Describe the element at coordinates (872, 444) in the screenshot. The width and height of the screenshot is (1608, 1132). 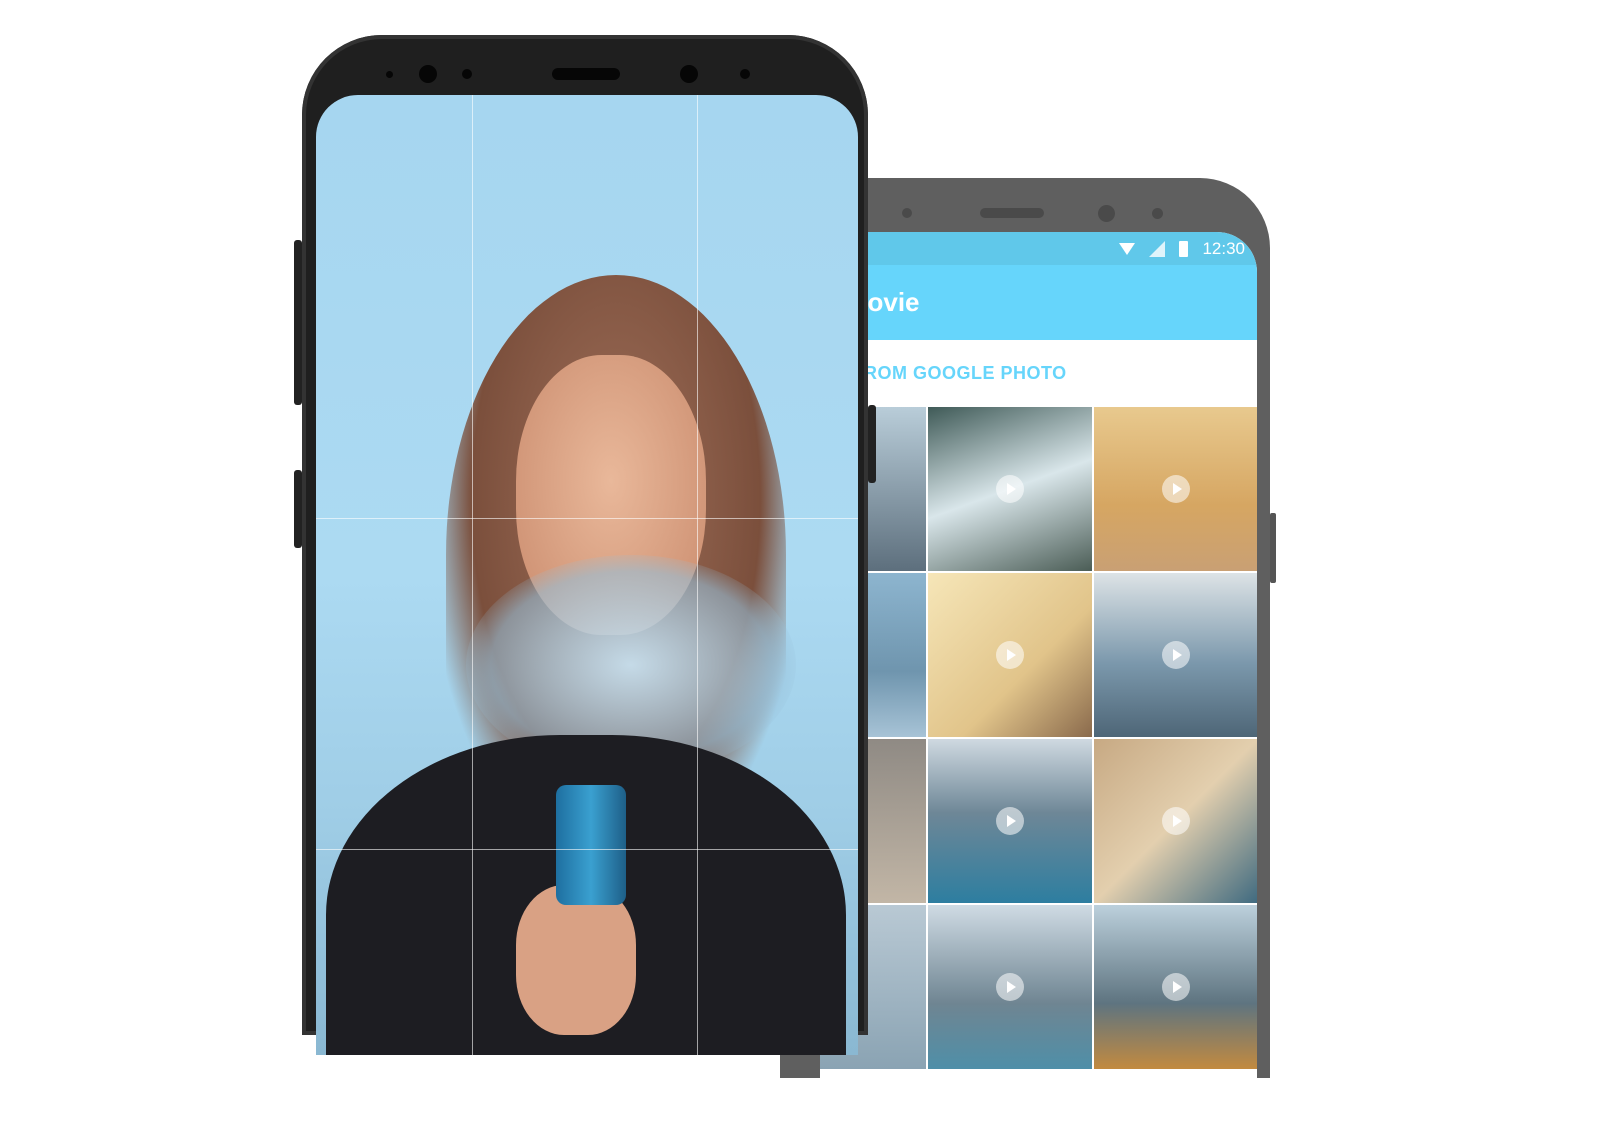
I see `power-button` at that location.